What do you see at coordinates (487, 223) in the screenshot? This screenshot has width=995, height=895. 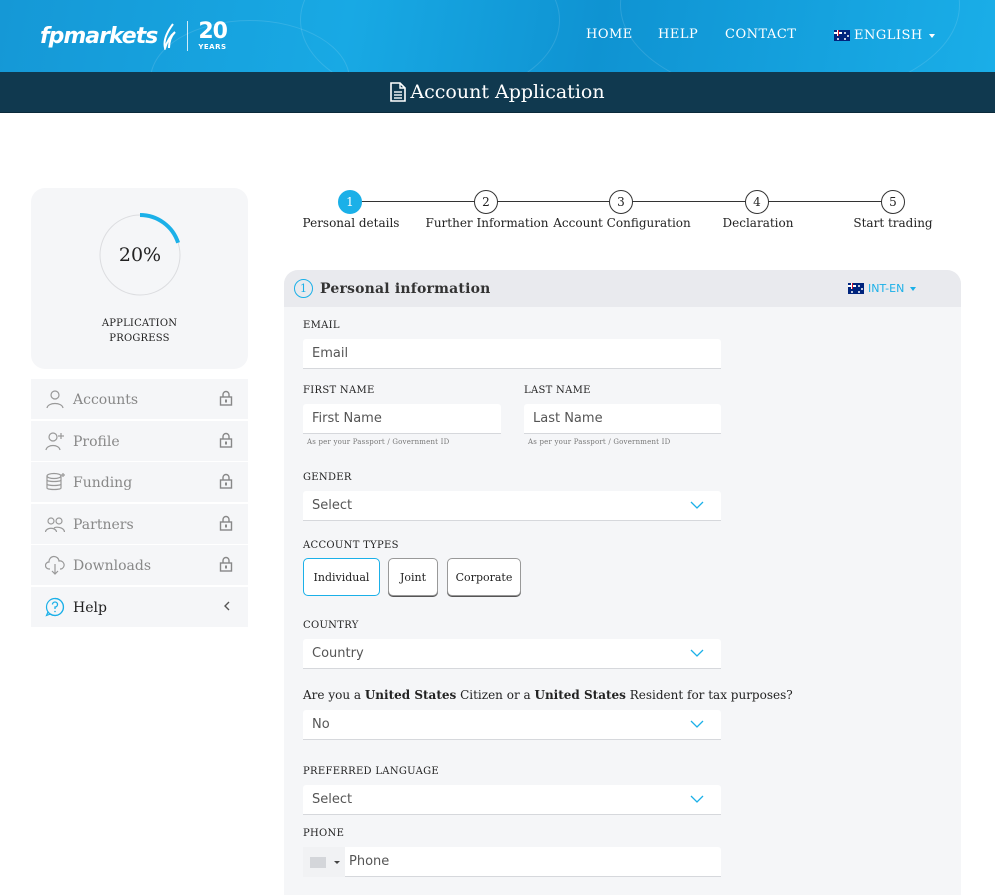 I see `step-2-label: Further Information` at bounding box center [487, 223].